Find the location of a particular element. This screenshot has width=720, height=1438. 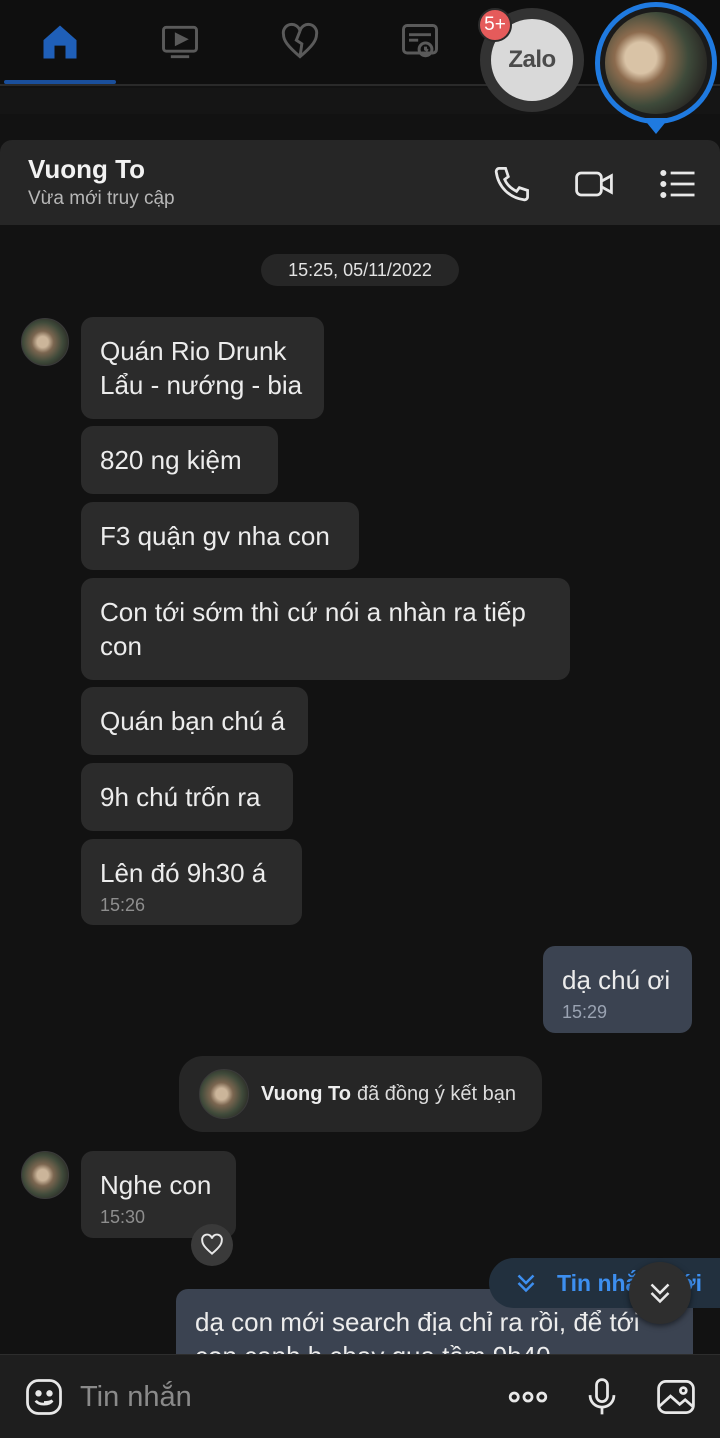

image-picker-button is located at coordinates (676, 1397).